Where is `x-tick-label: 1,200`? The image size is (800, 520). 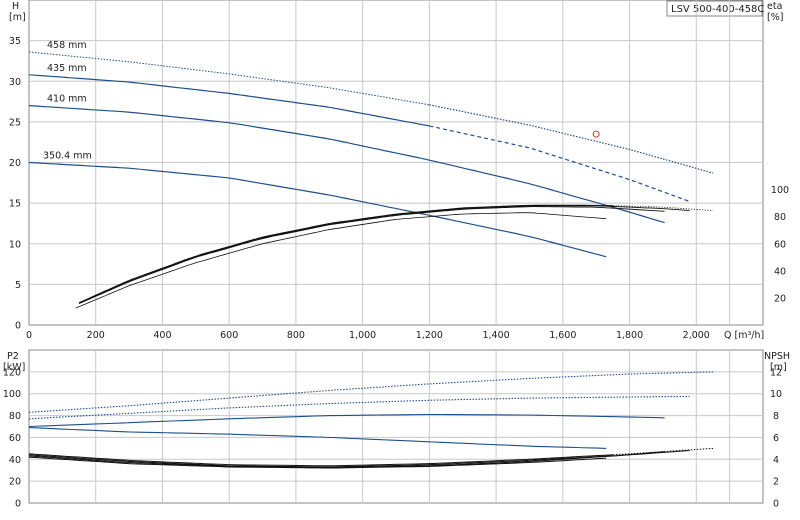 x-tick-label: 1,200 is located at coordinates (429, 335).